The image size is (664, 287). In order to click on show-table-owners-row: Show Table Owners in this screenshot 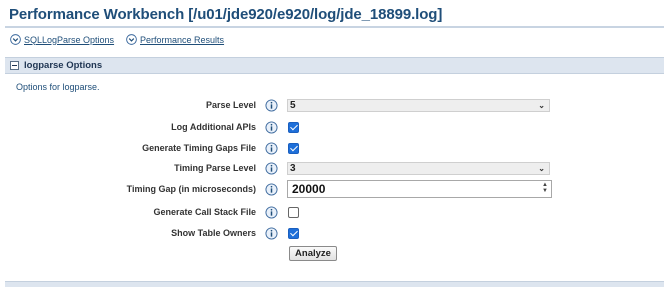, I will do `click(332, 234)`.